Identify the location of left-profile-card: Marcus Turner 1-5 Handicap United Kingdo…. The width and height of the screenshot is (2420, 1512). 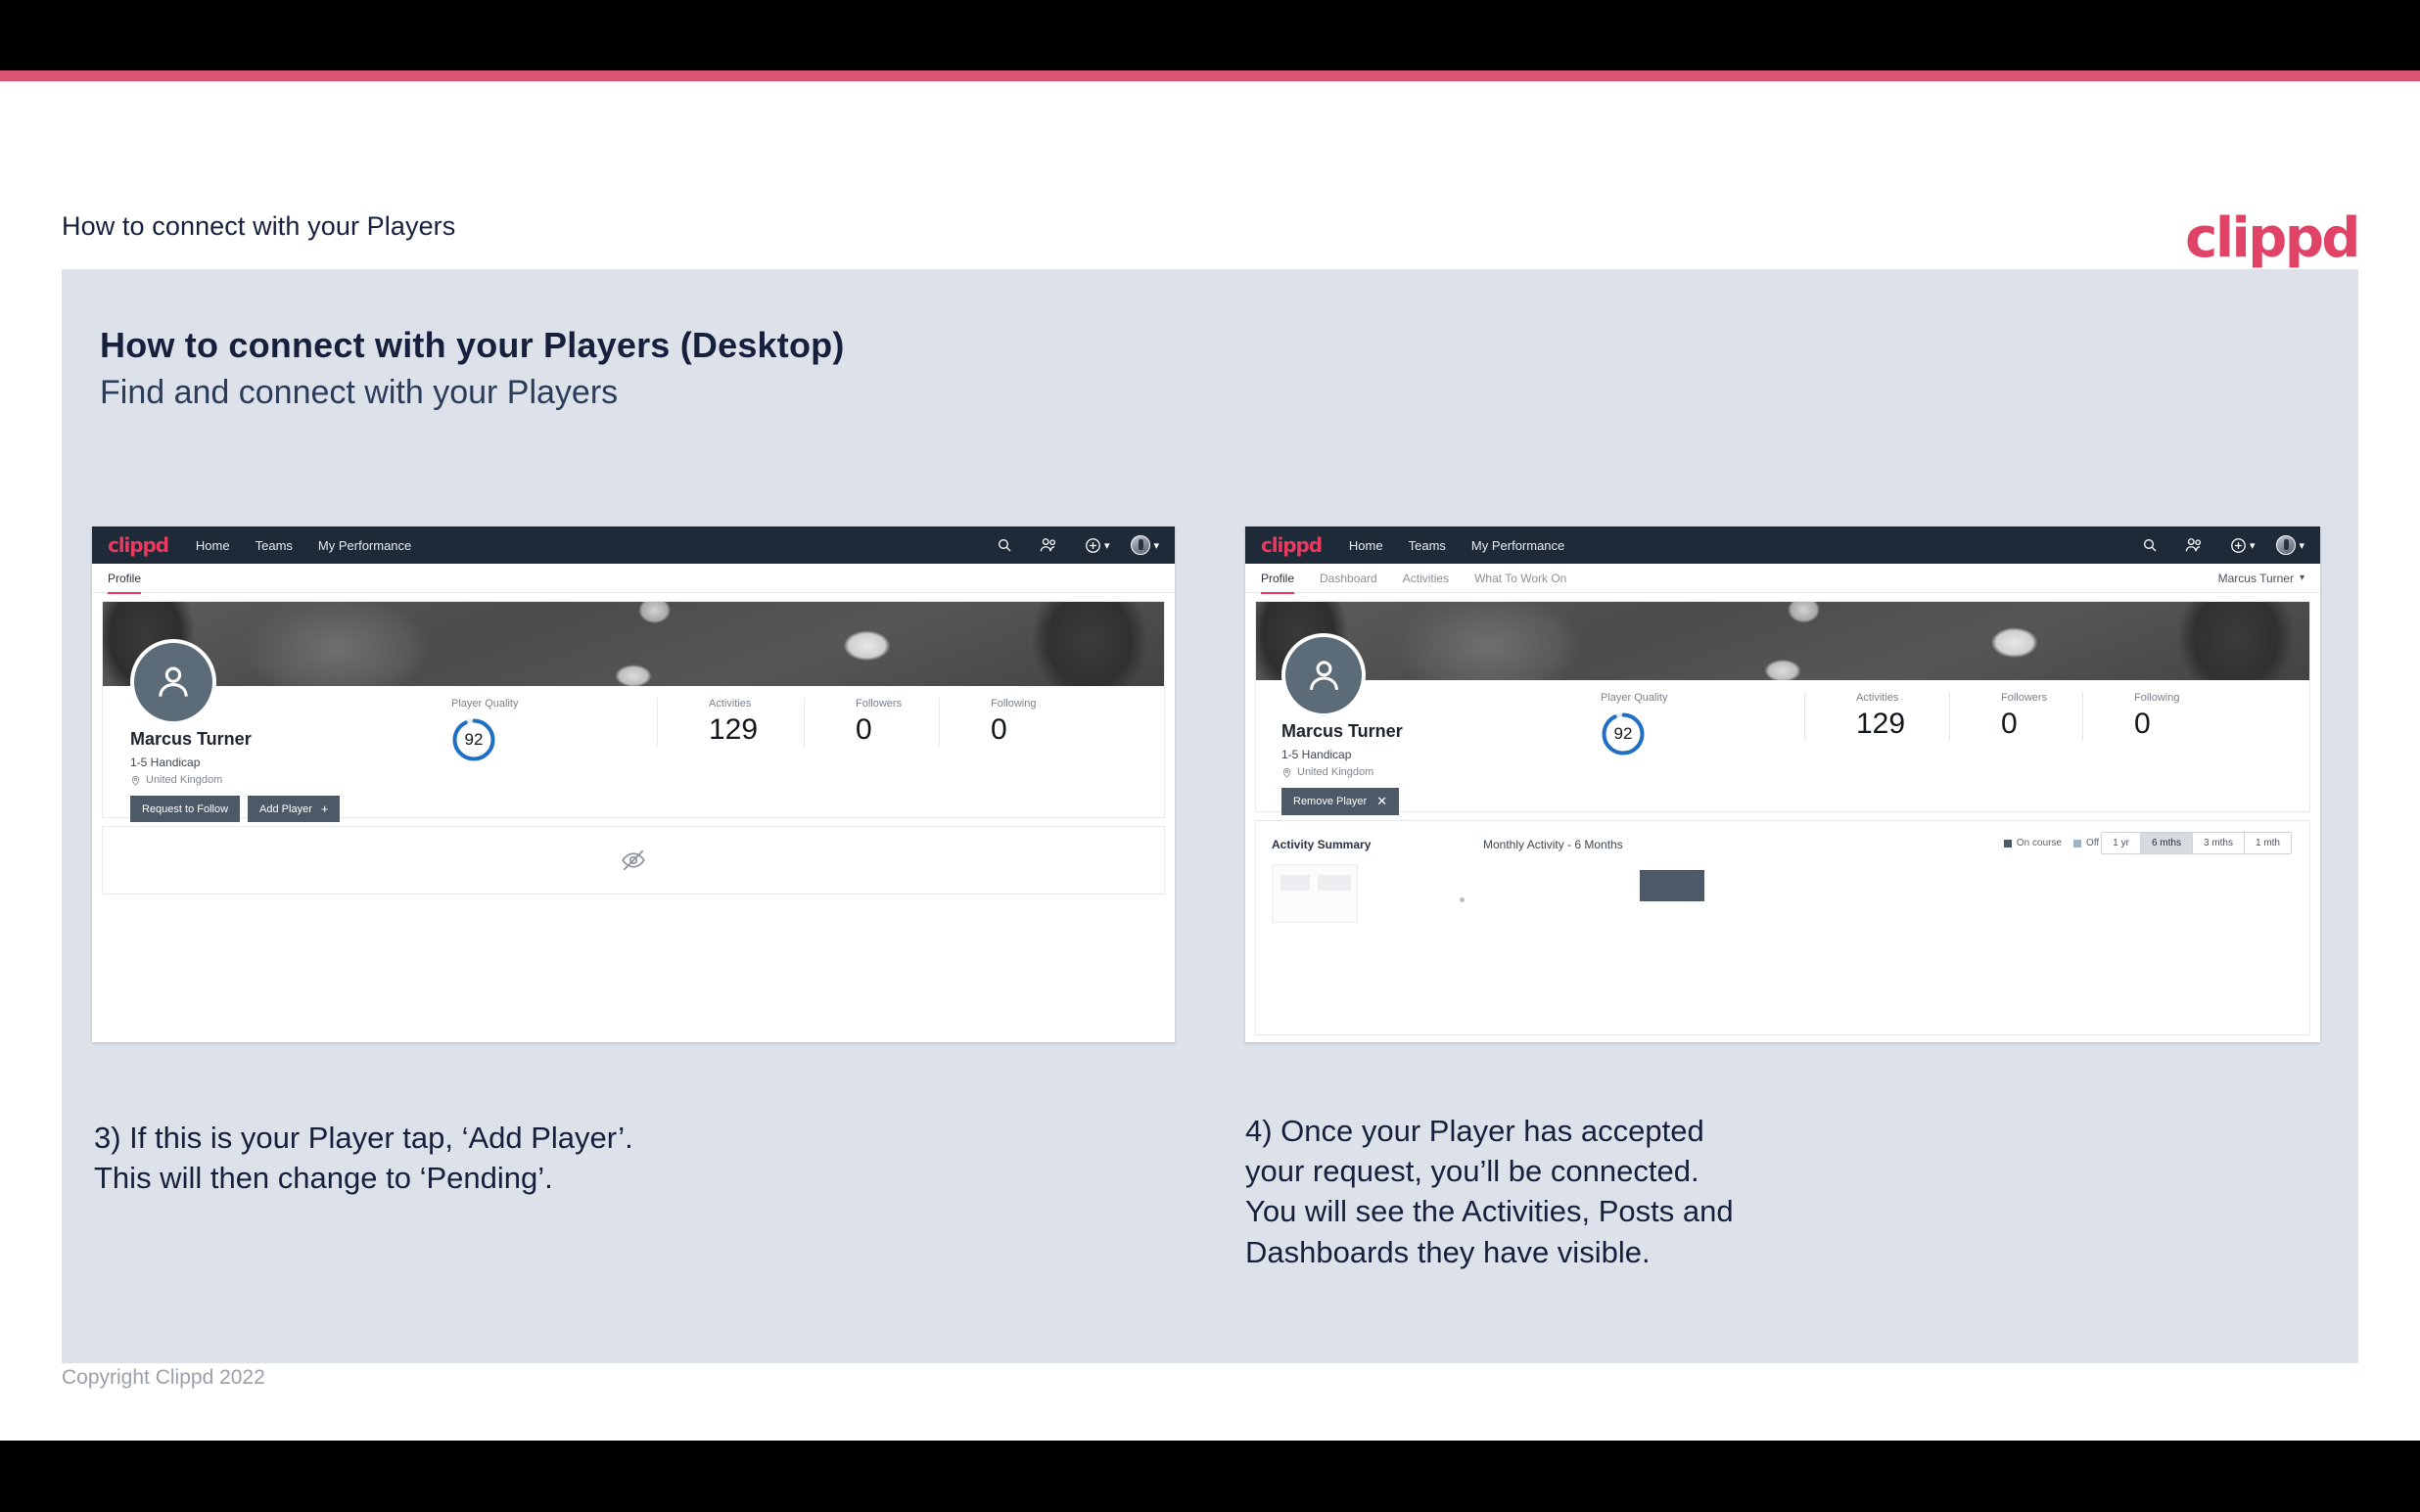
(633, 711).